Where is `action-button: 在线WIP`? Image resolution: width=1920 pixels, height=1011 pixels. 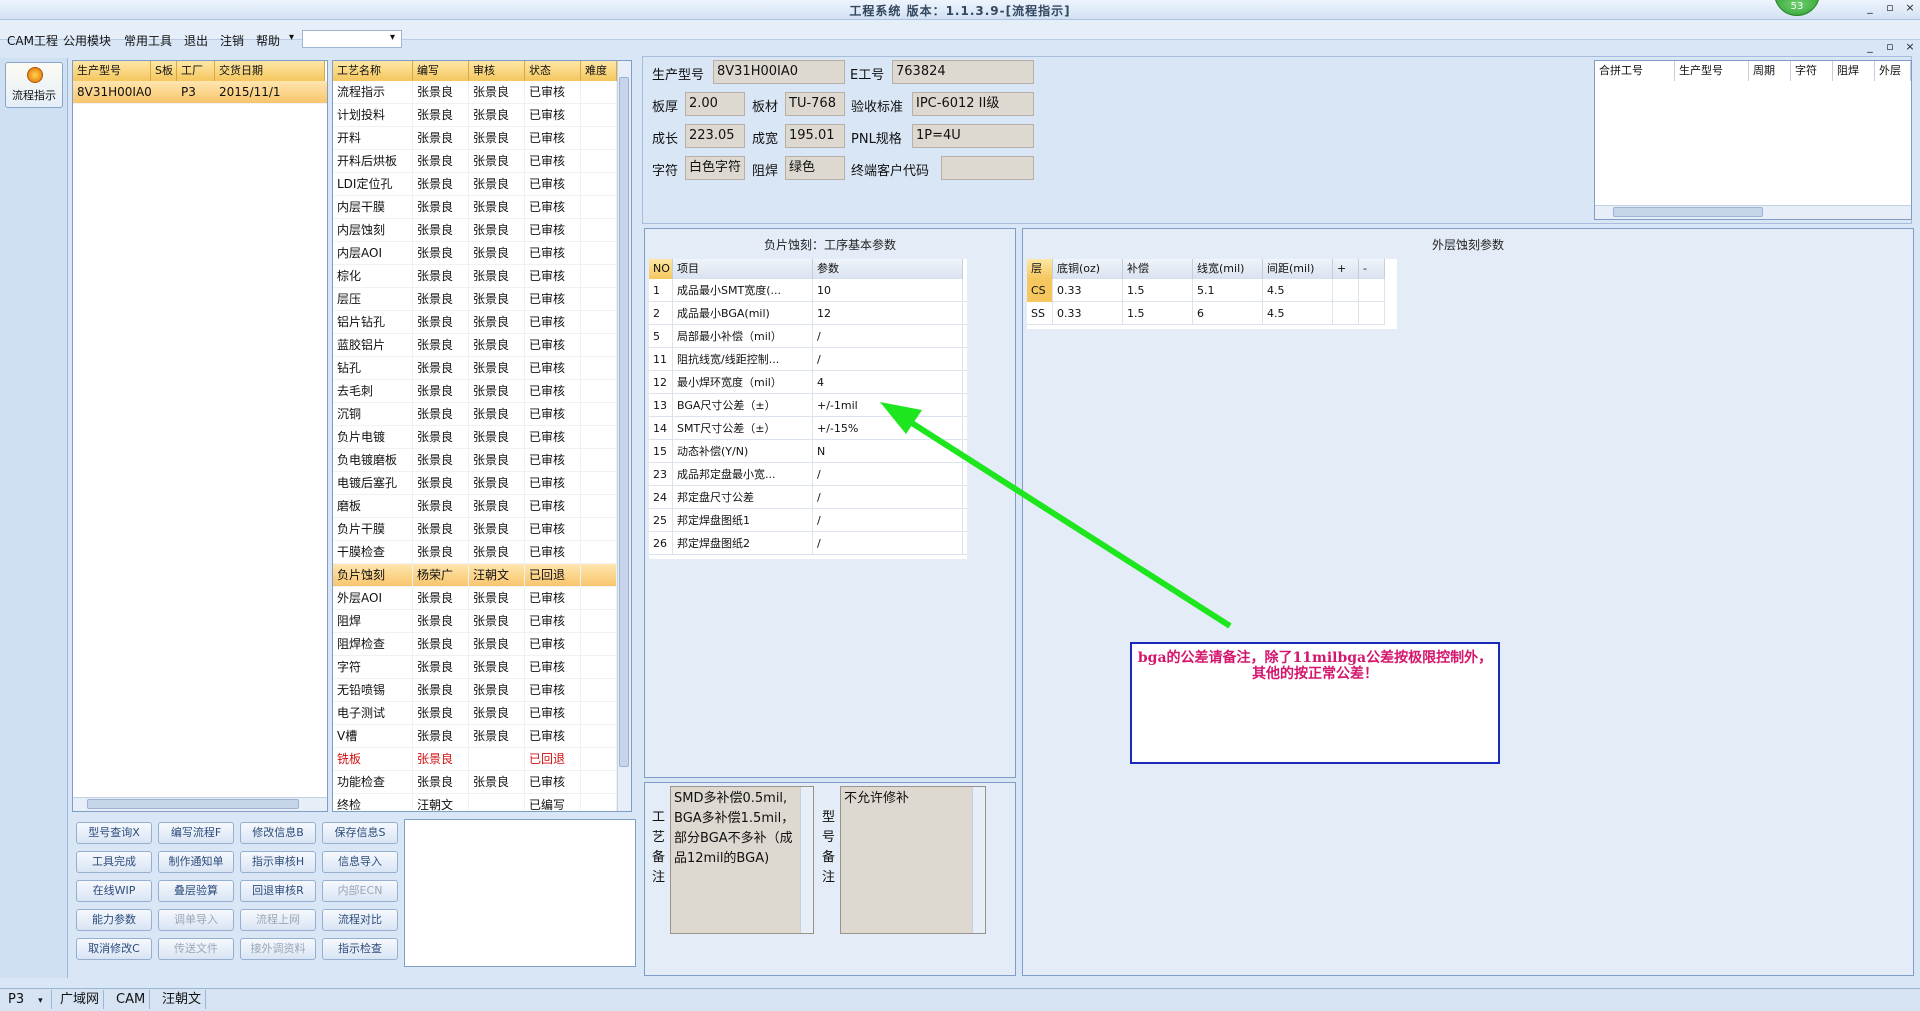
action-button: 在线WIP is located at coordinates (114, 891).